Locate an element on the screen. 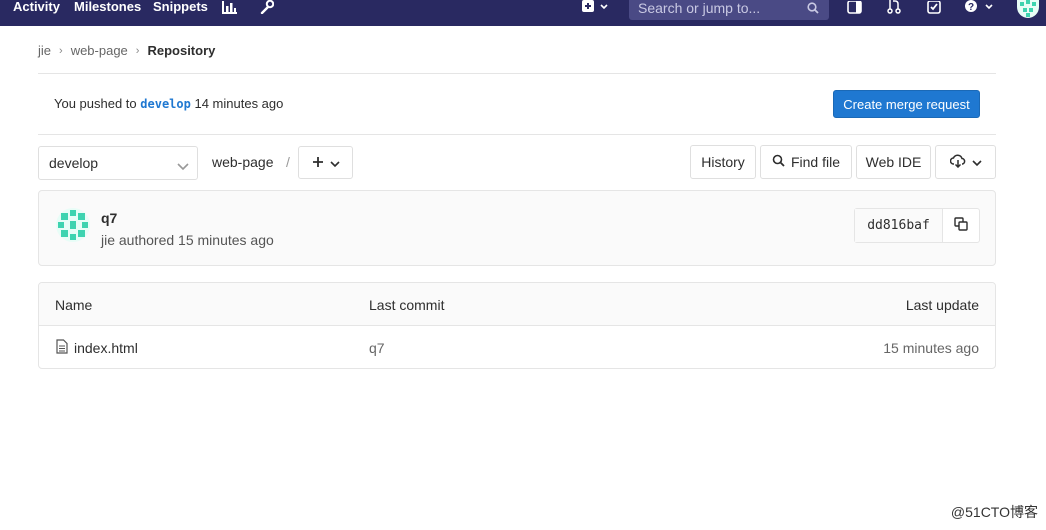 The height and width of the screenshot is (530, 1046). sidebar-icon is located at coordinates (854, 7).